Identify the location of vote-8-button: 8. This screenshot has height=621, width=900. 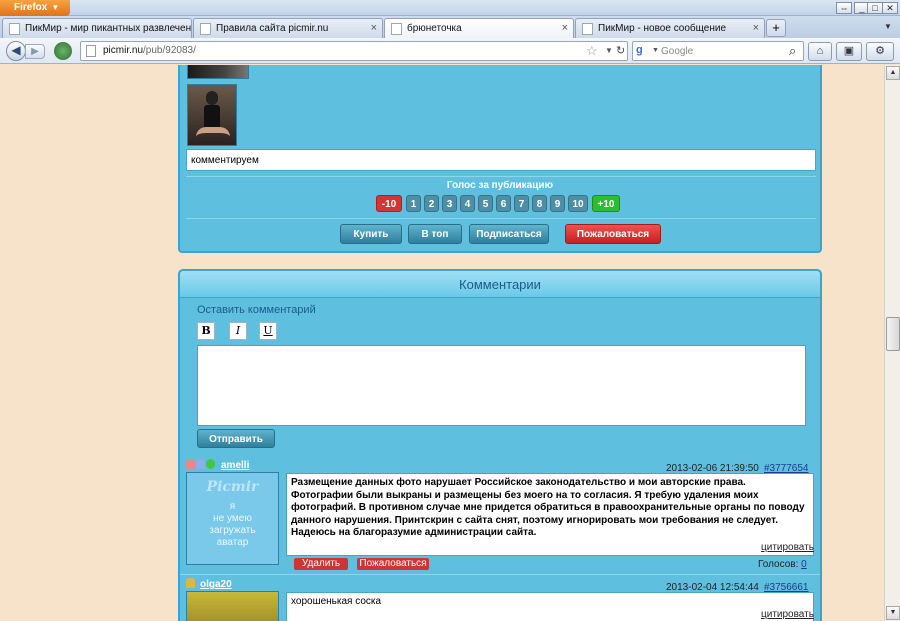
(539, 203).